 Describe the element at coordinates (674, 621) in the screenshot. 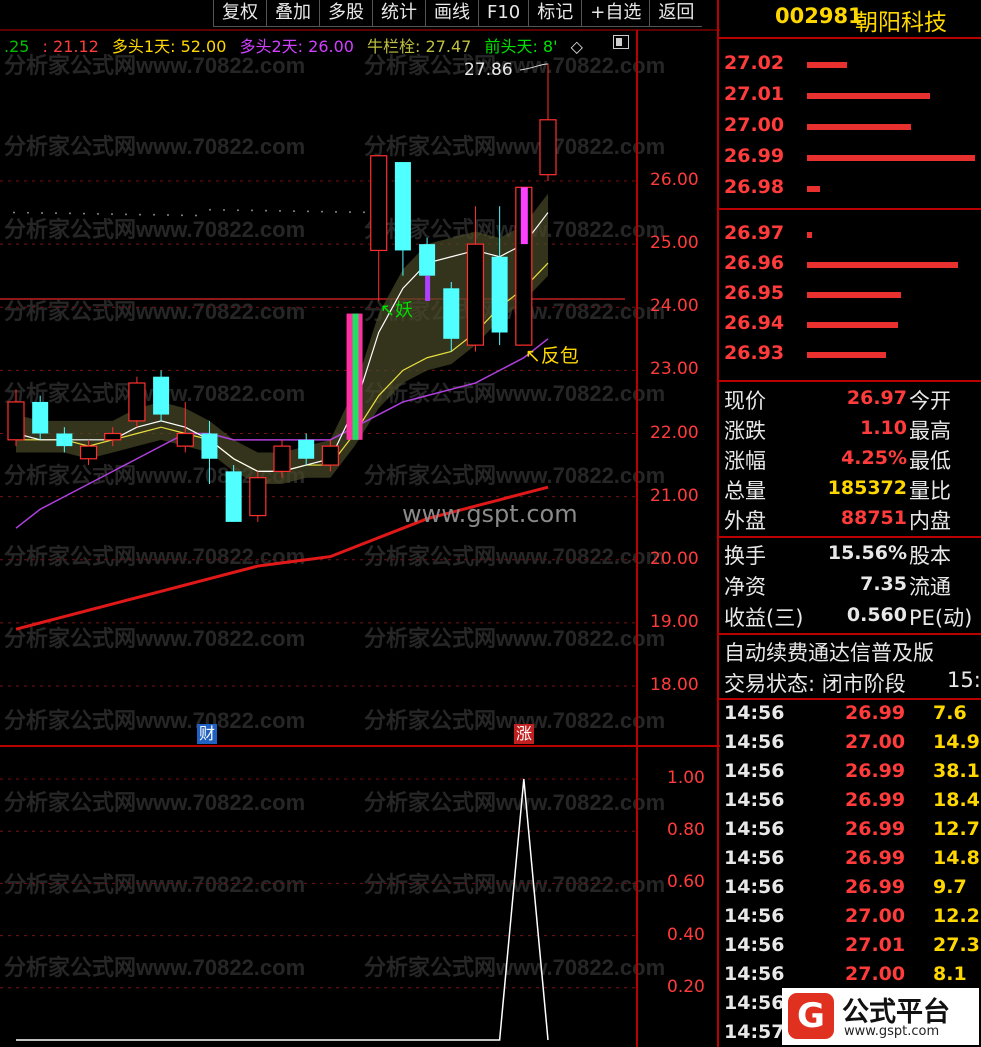

I see `price-tick: 19.00` at that location.